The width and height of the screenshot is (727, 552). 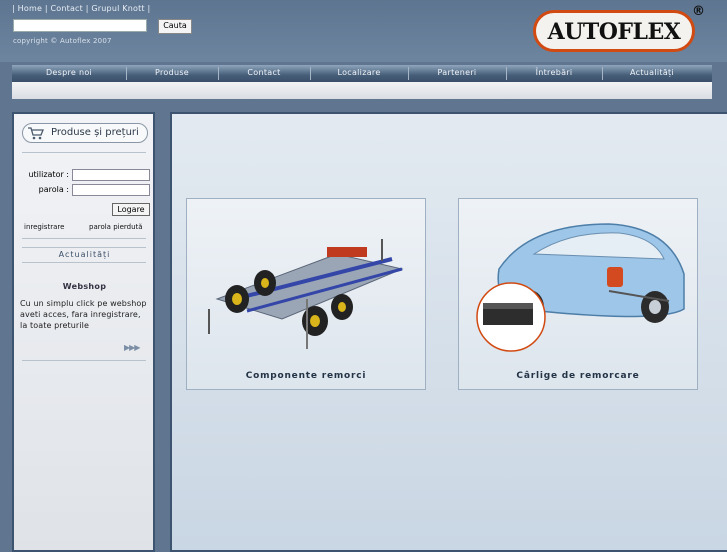 What do you see at coordinates (580, 287) in the screenshot?
I see `car-towbar-image` at bounding box center [580, 287].